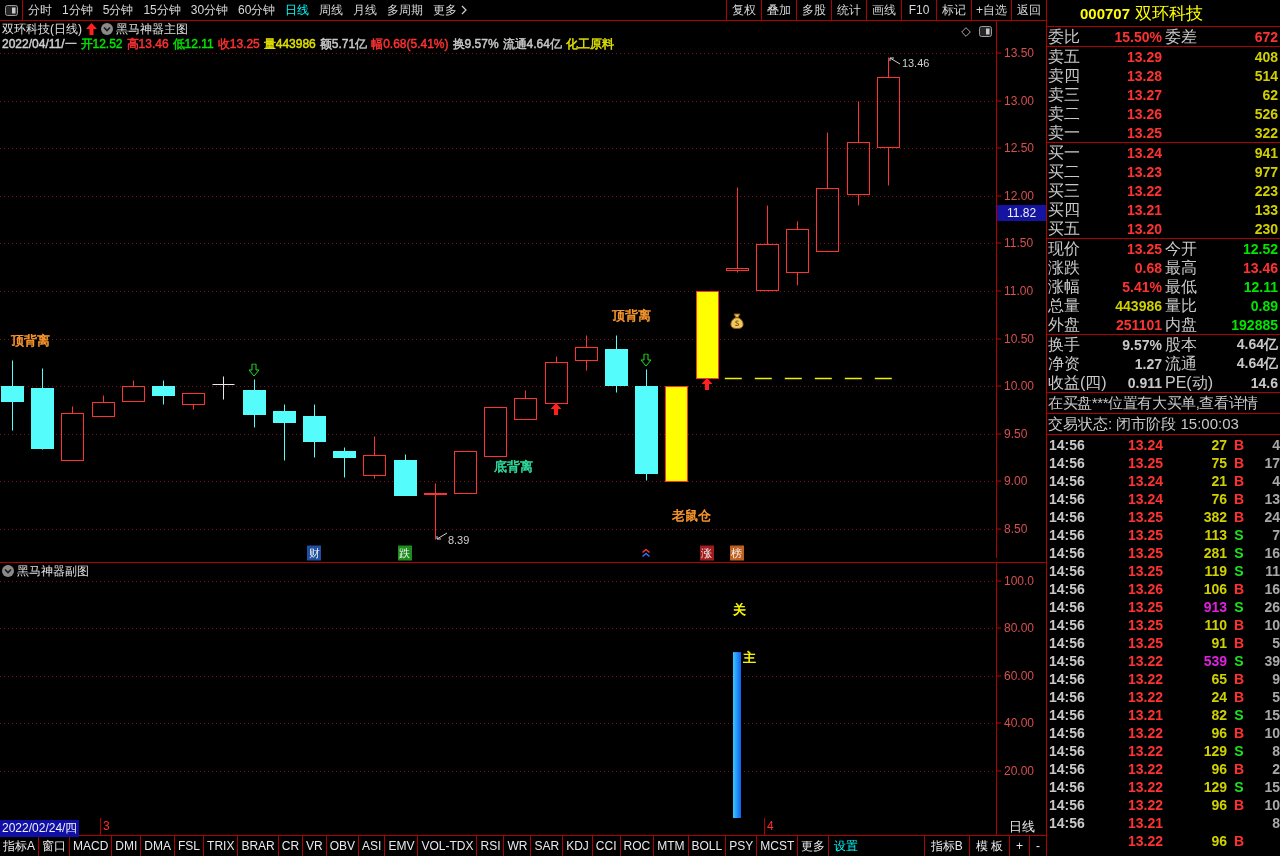 The image size is (1280, 856). Describe the element at coordinates (1264, 382) in the screenshot. I see `quote-value: 14.6` at that location.